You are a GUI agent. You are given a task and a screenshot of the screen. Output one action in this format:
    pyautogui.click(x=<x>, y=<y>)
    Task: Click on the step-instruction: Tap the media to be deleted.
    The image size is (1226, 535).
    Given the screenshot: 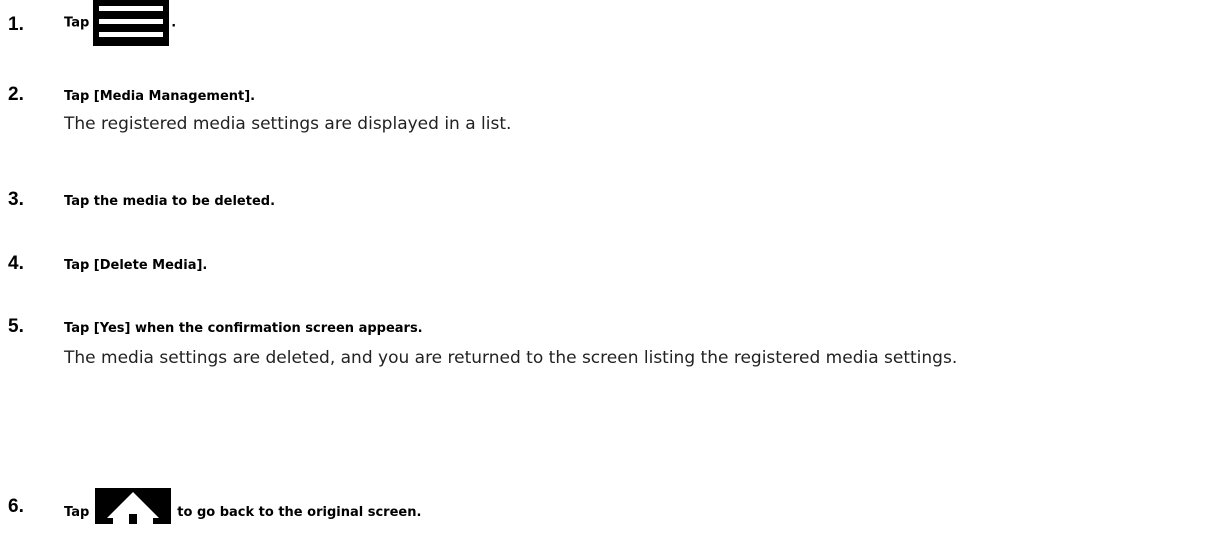 What is the action you would take?
    pyautogui.click(x=170, y=201)
    